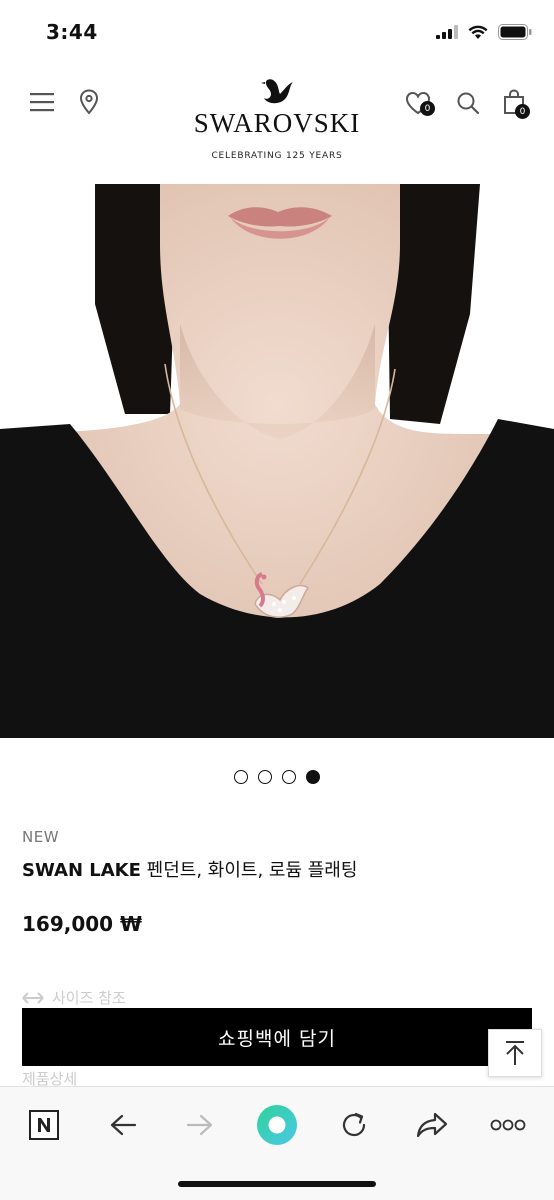 The width and height of the screenshot is (554, 1200). Describe the element at coordinates (81, 870) in the screenshot. I see `product-name-bold: SWAN LAKE` at that location.